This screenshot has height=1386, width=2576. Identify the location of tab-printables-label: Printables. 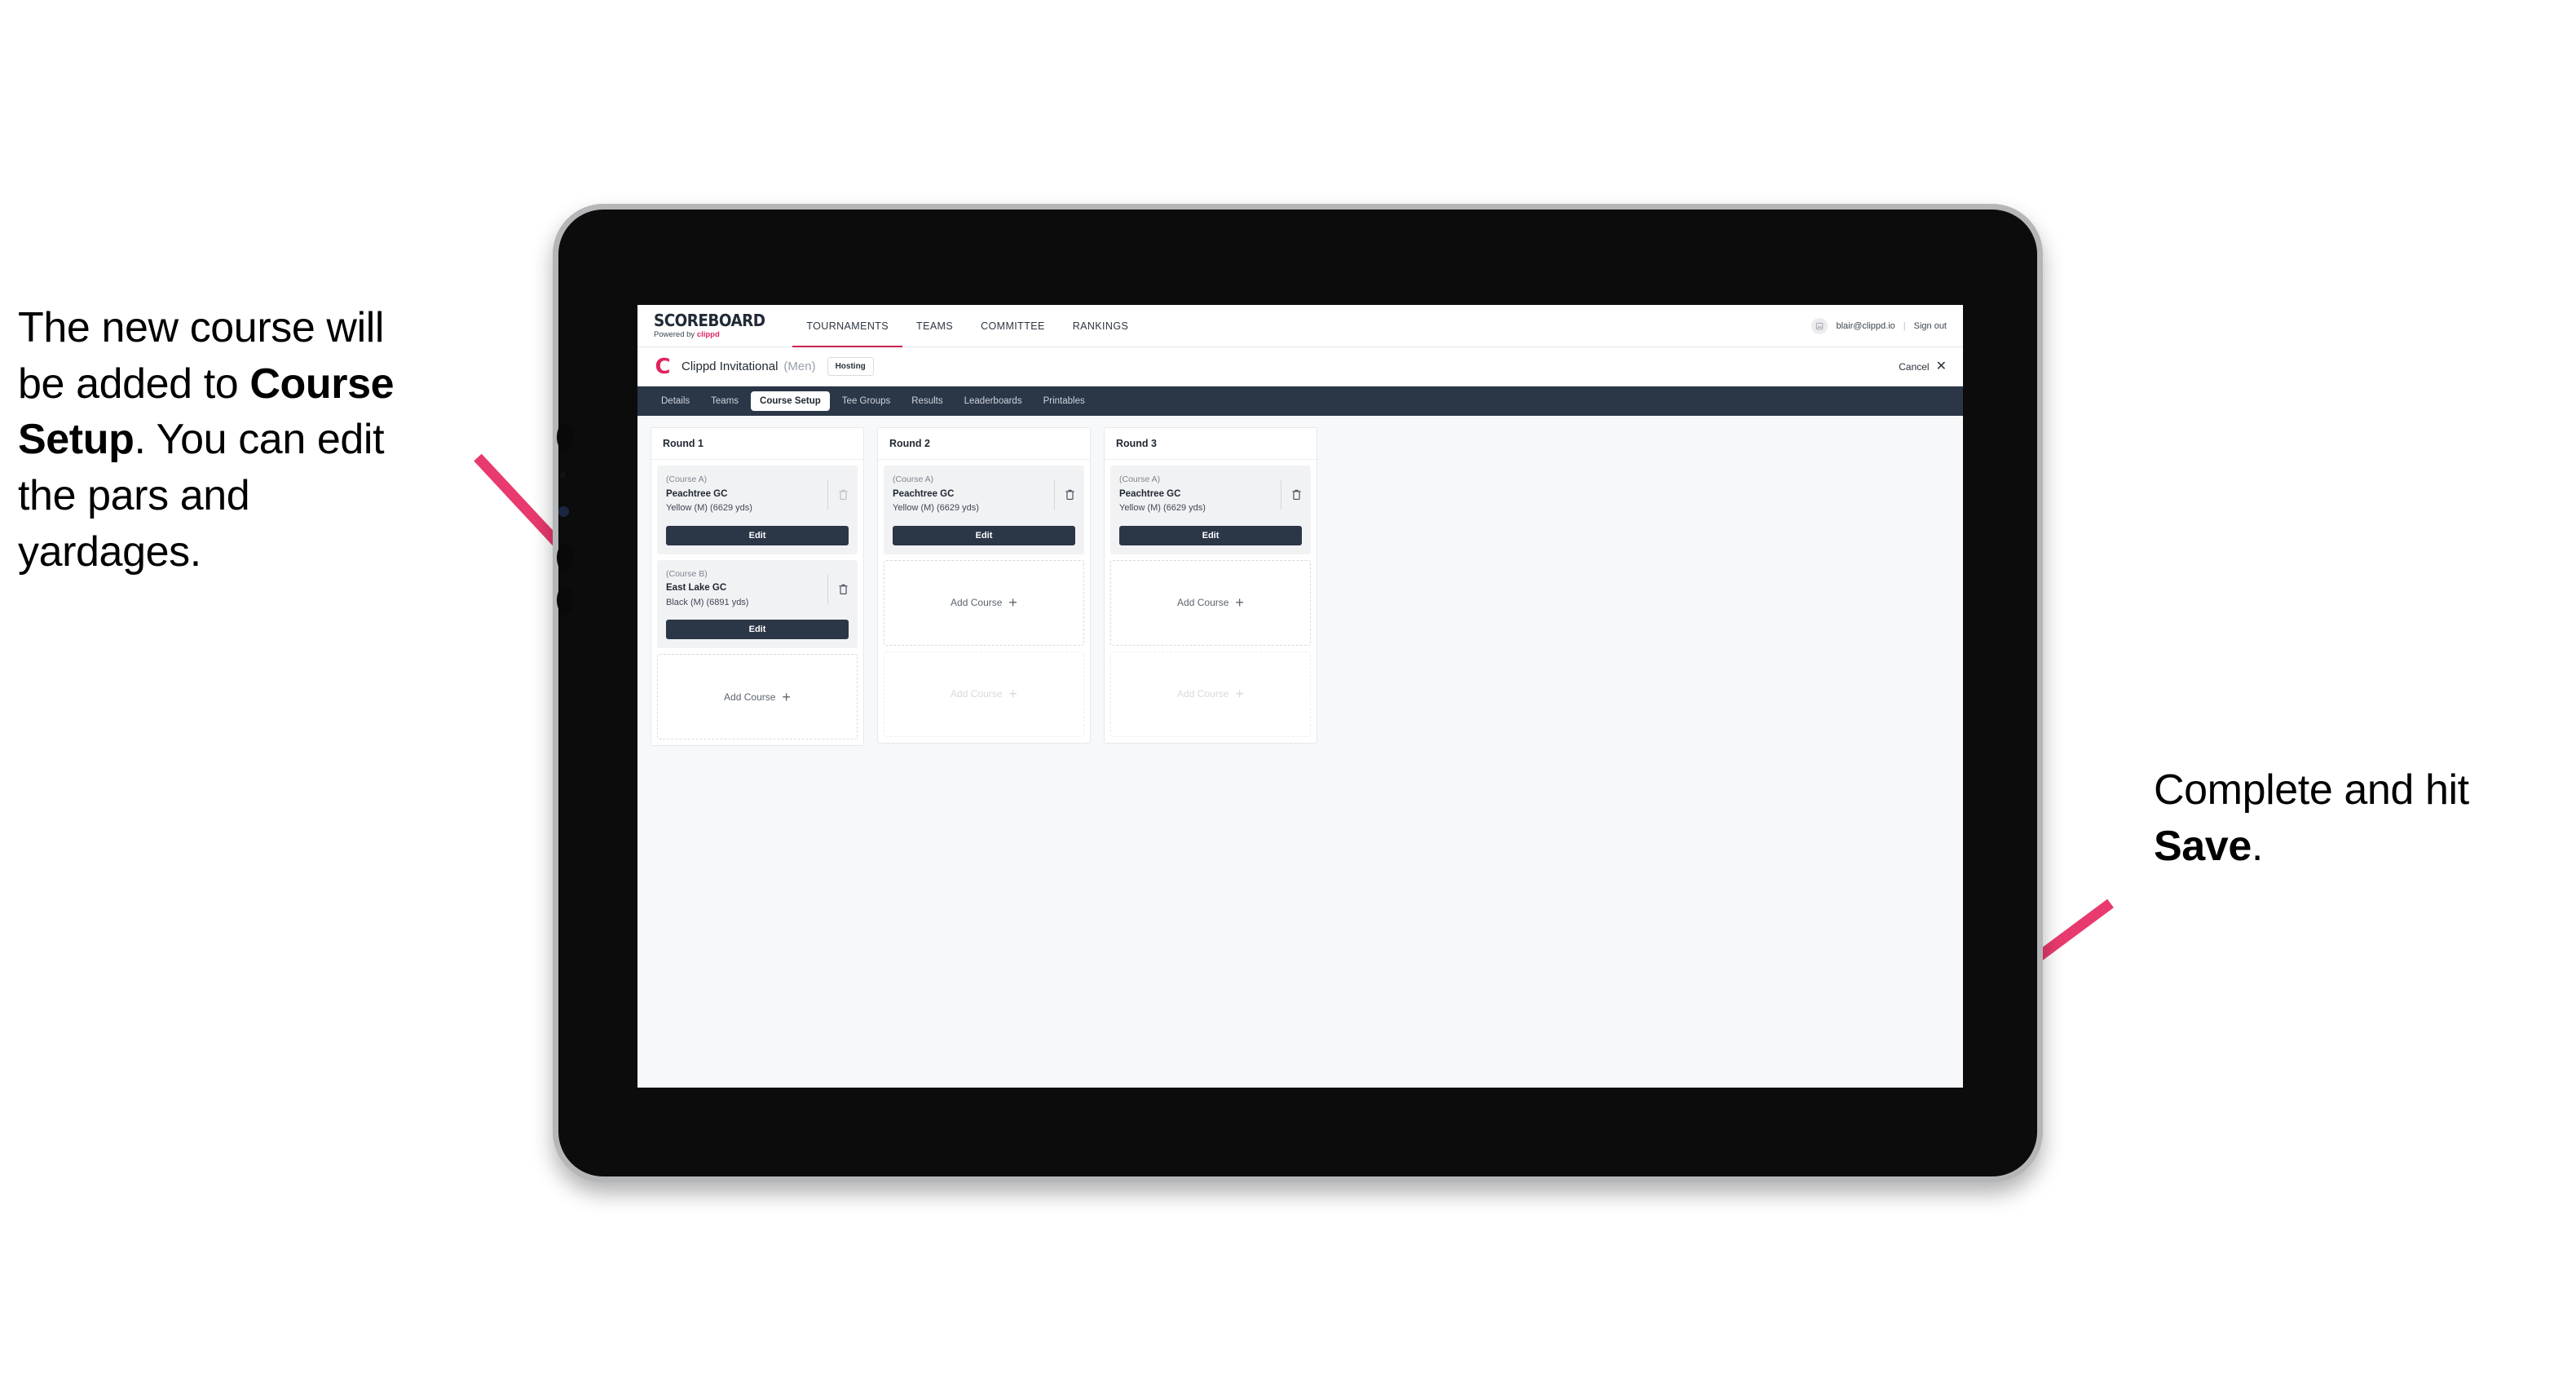
(1064, 401).